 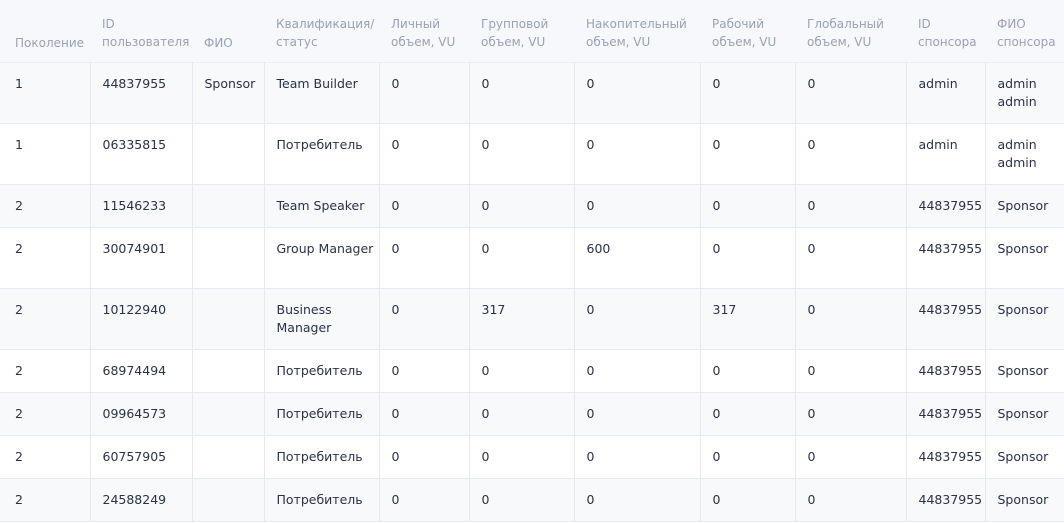 What do you see at coordinates (1026, 33) in the screenshot?
I see `header-sponsor-name: ФИО спонсора` at bounding box center [1026, 33].